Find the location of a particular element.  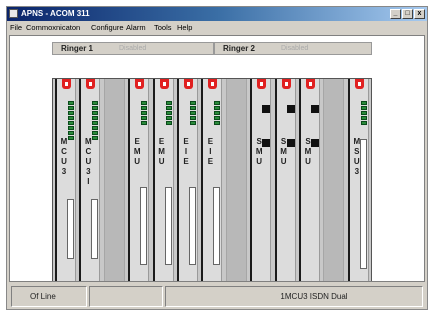

card-slot-1: MCU3I1 is located at coordinates (90, 180).